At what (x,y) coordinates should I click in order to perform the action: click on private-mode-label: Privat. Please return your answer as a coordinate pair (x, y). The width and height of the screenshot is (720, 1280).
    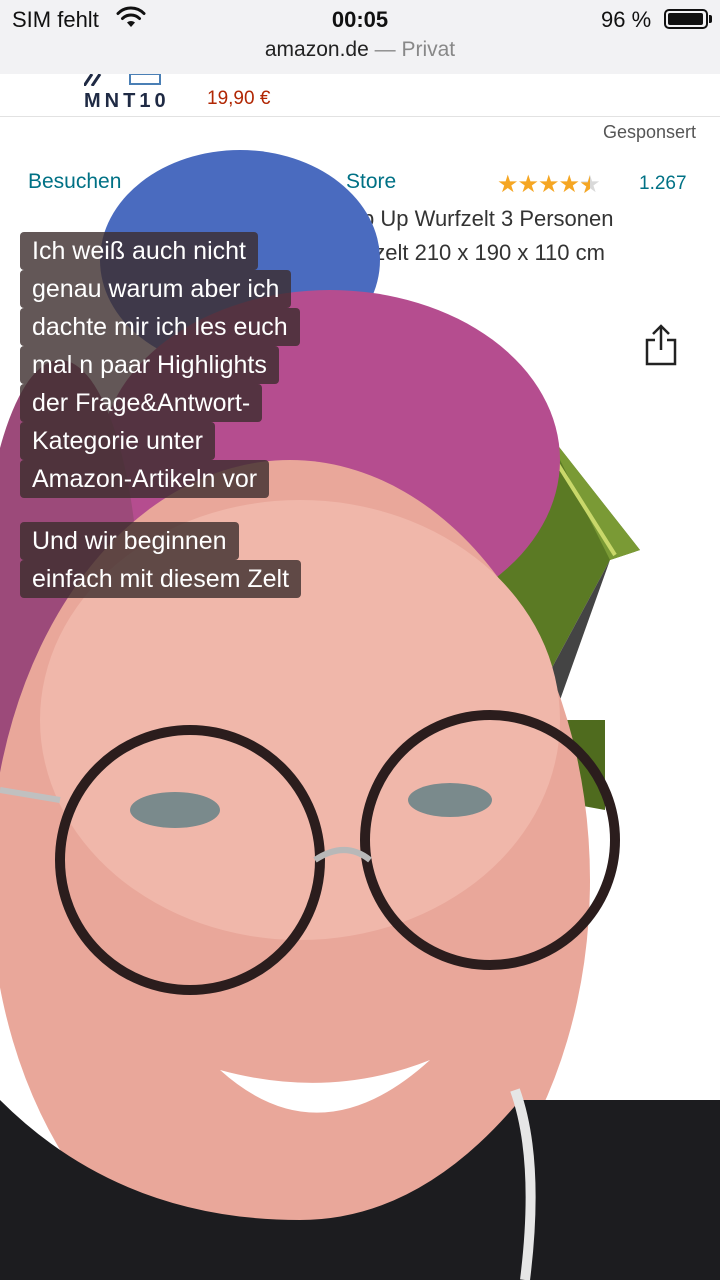
    Looking at the image, I should click on (428, 49).